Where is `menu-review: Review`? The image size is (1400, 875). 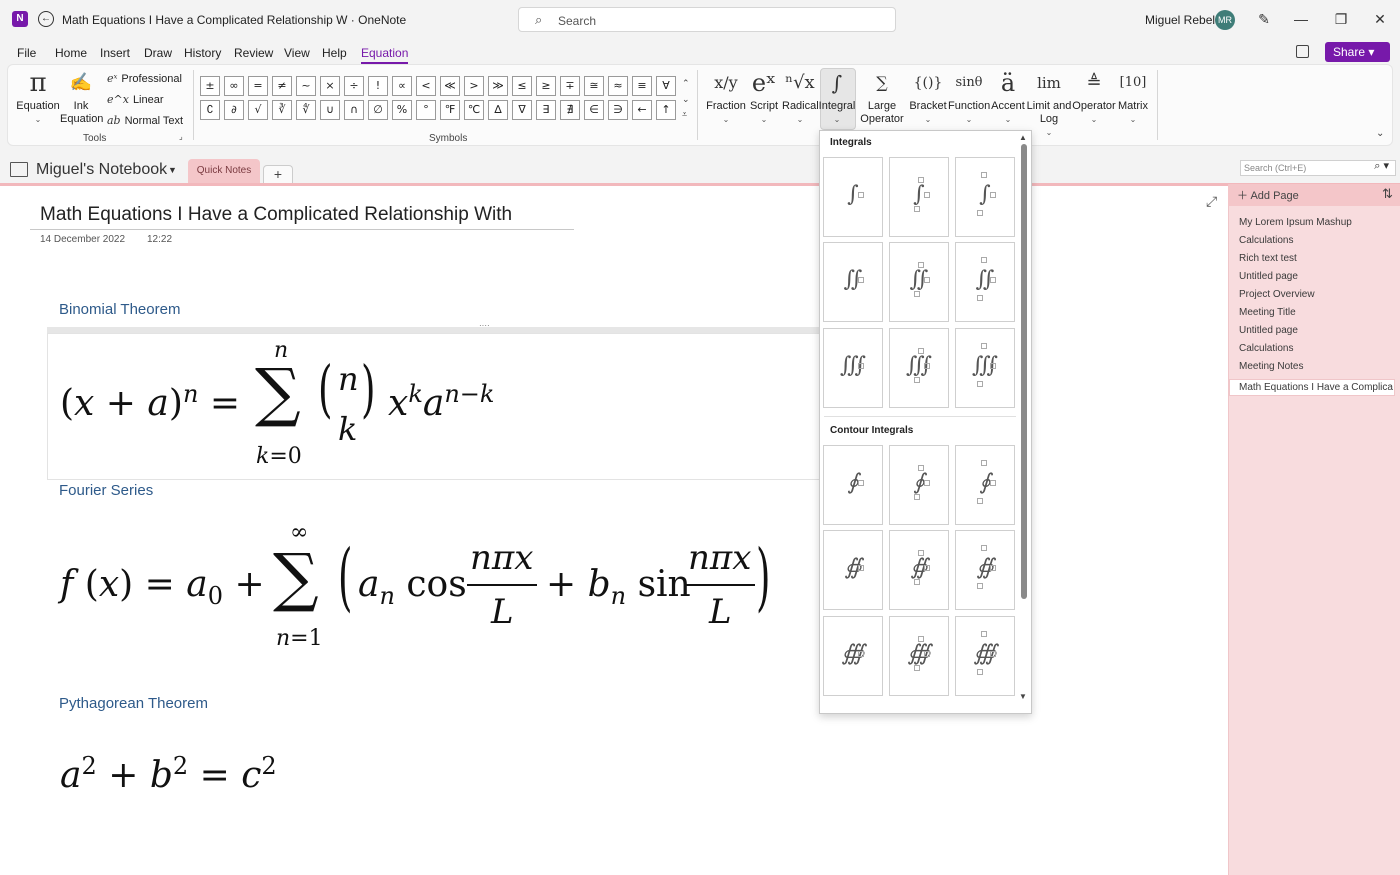 menu-review: Review is located at coordinates (253, 53).